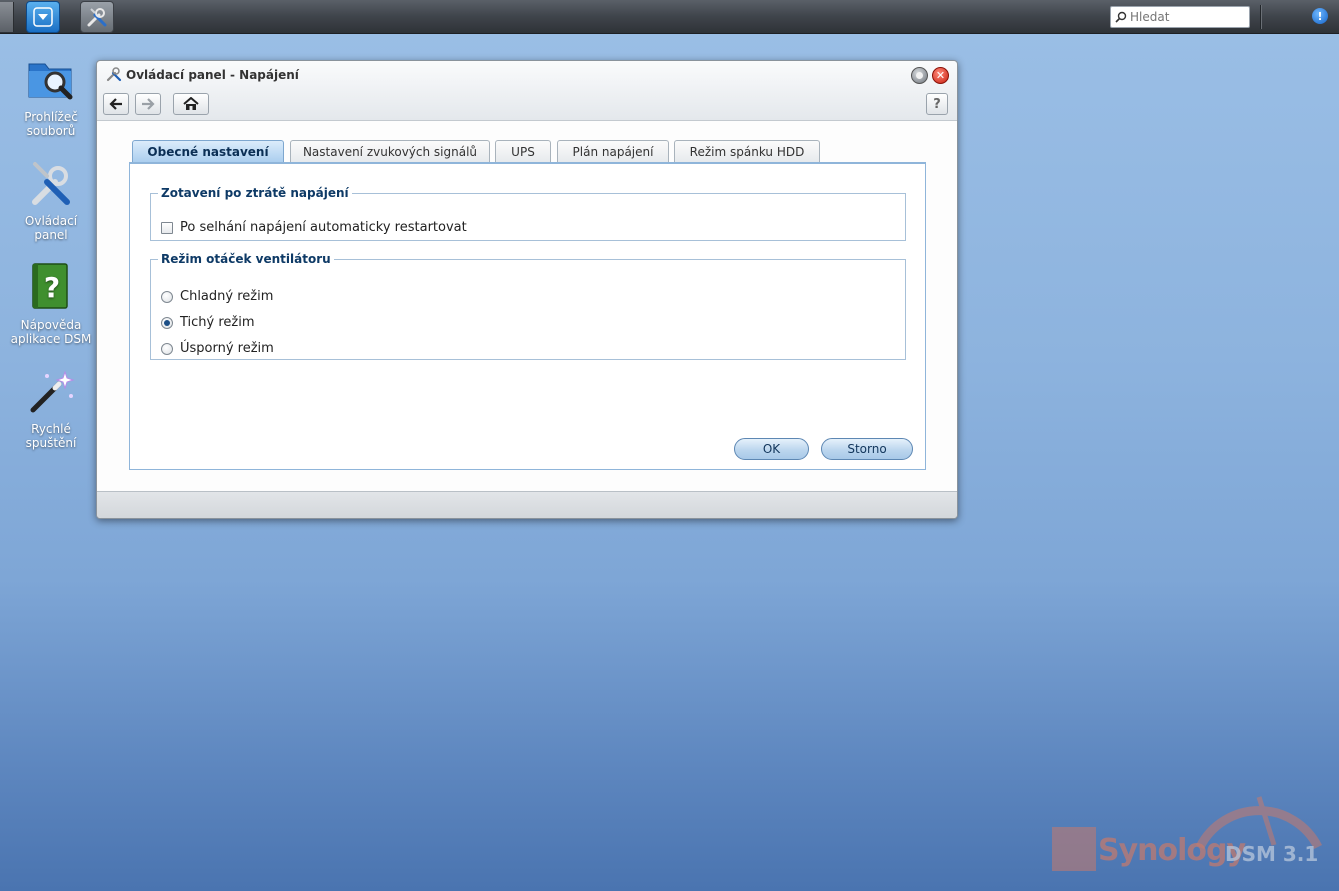 The width and height of the screenshot is (1339, 891). I want to click on chevron-down-icon, so click(43, 17).